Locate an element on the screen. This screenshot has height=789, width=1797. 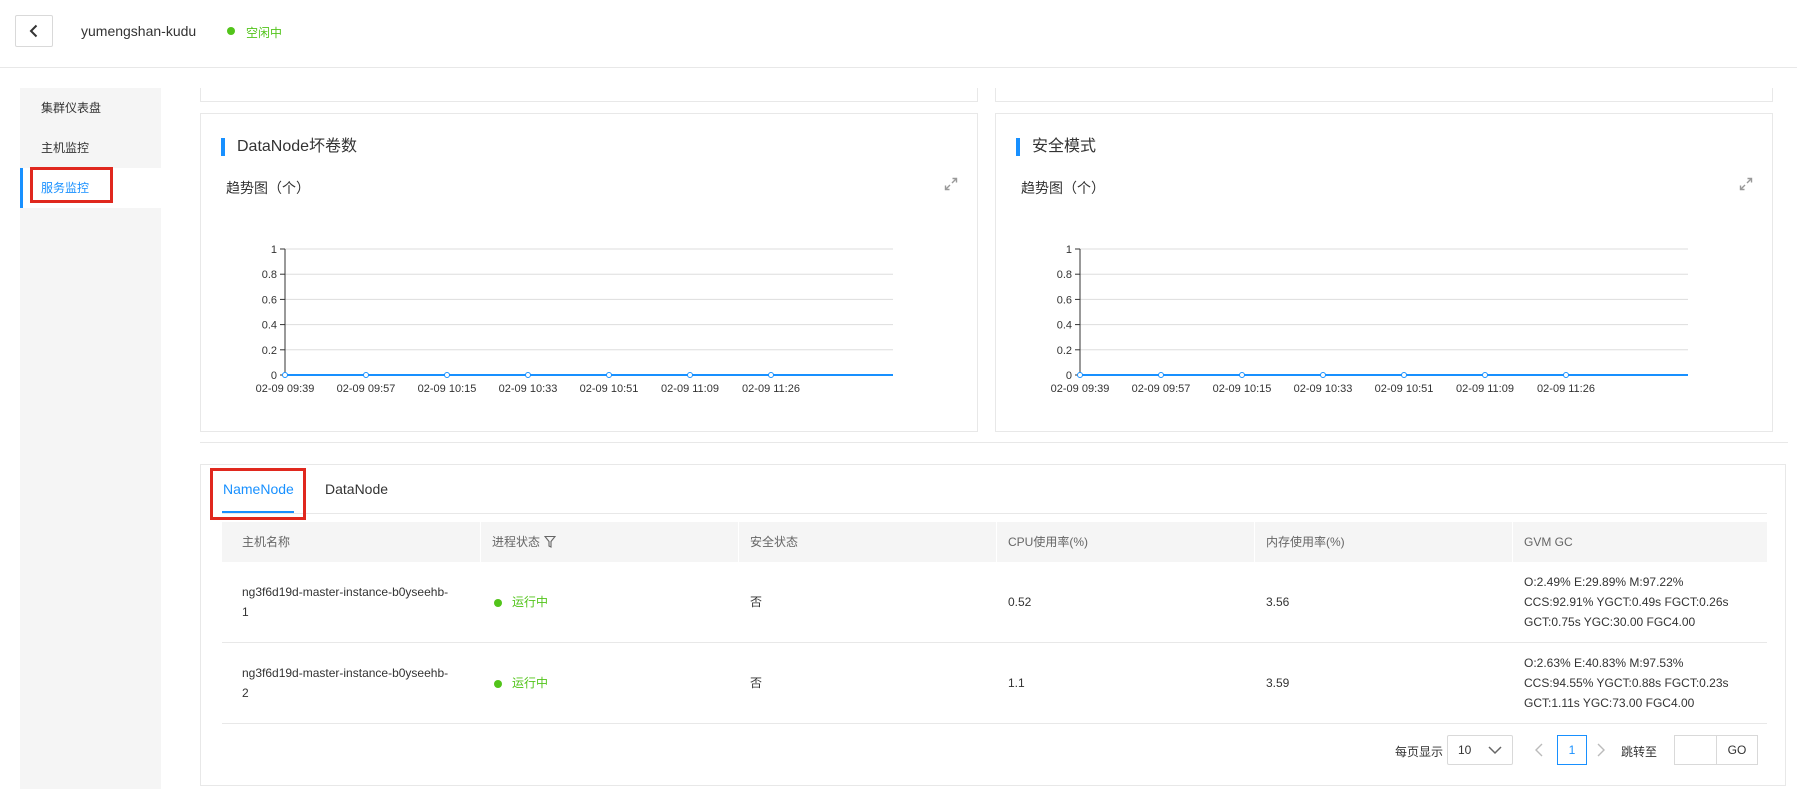
cpu-usage-cell: 0.52 is located at coordinates (1020, 602).